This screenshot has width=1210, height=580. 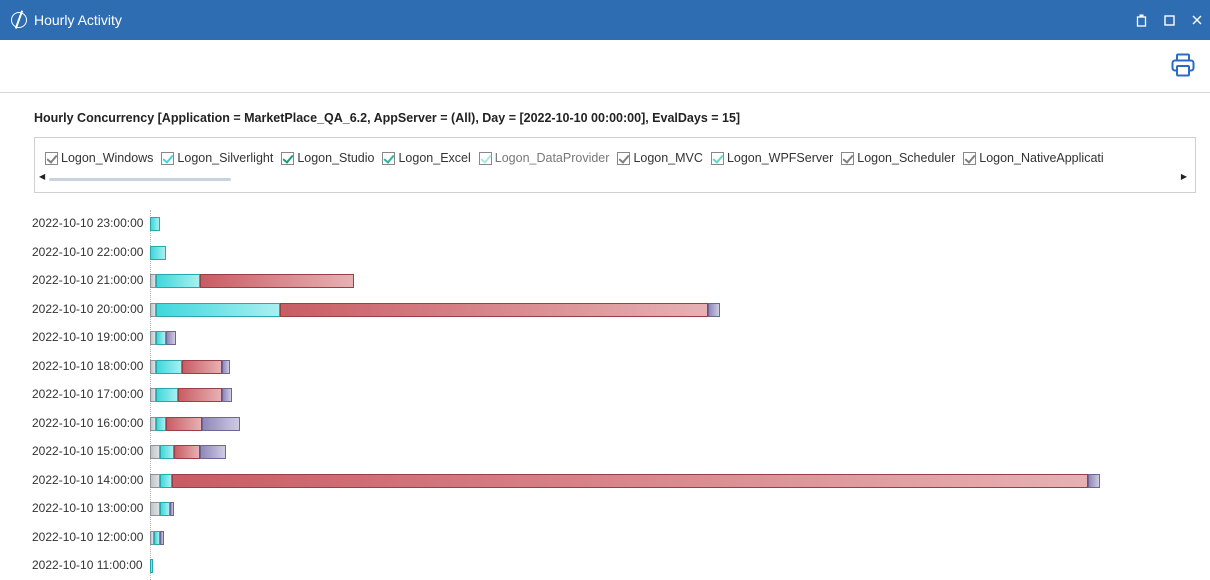 I want to click on legend-label: Logon_NativeApplicati, so click(x=1041, y=158).